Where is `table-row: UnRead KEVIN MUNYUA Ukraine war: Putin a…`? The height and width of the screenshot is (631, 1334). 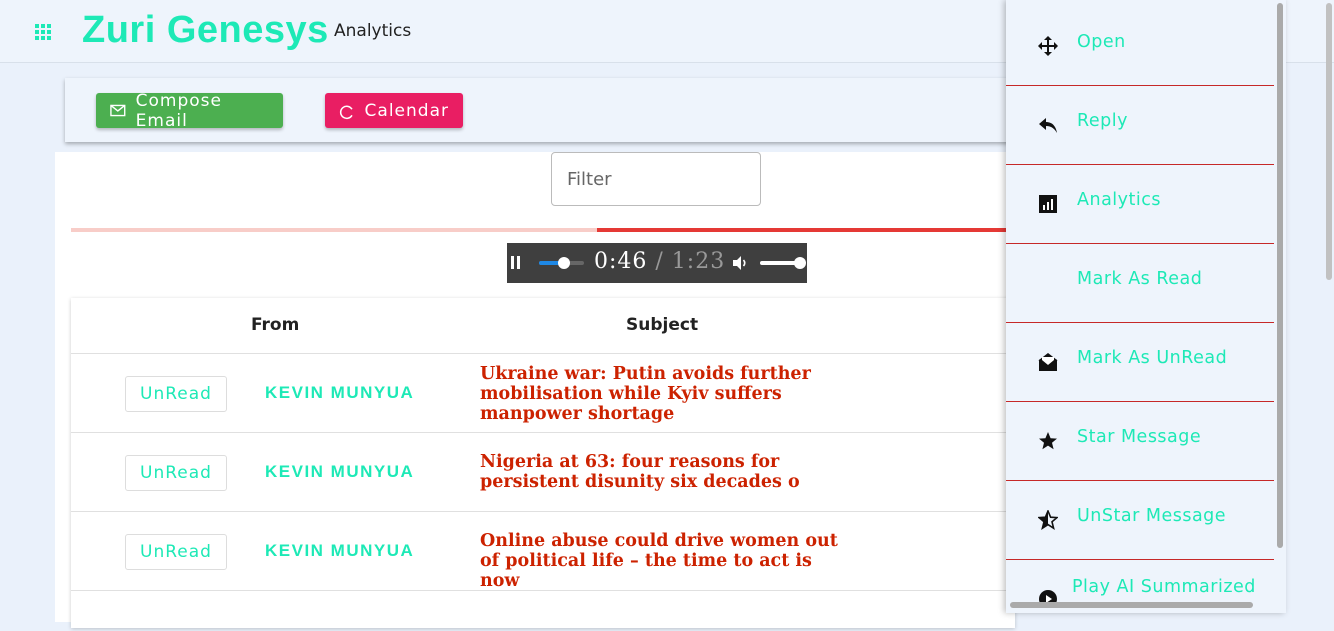
table-row: UnRead KEVIN MUNYUA Ukraine war: Putin a… is located at coordinates (543, 393).